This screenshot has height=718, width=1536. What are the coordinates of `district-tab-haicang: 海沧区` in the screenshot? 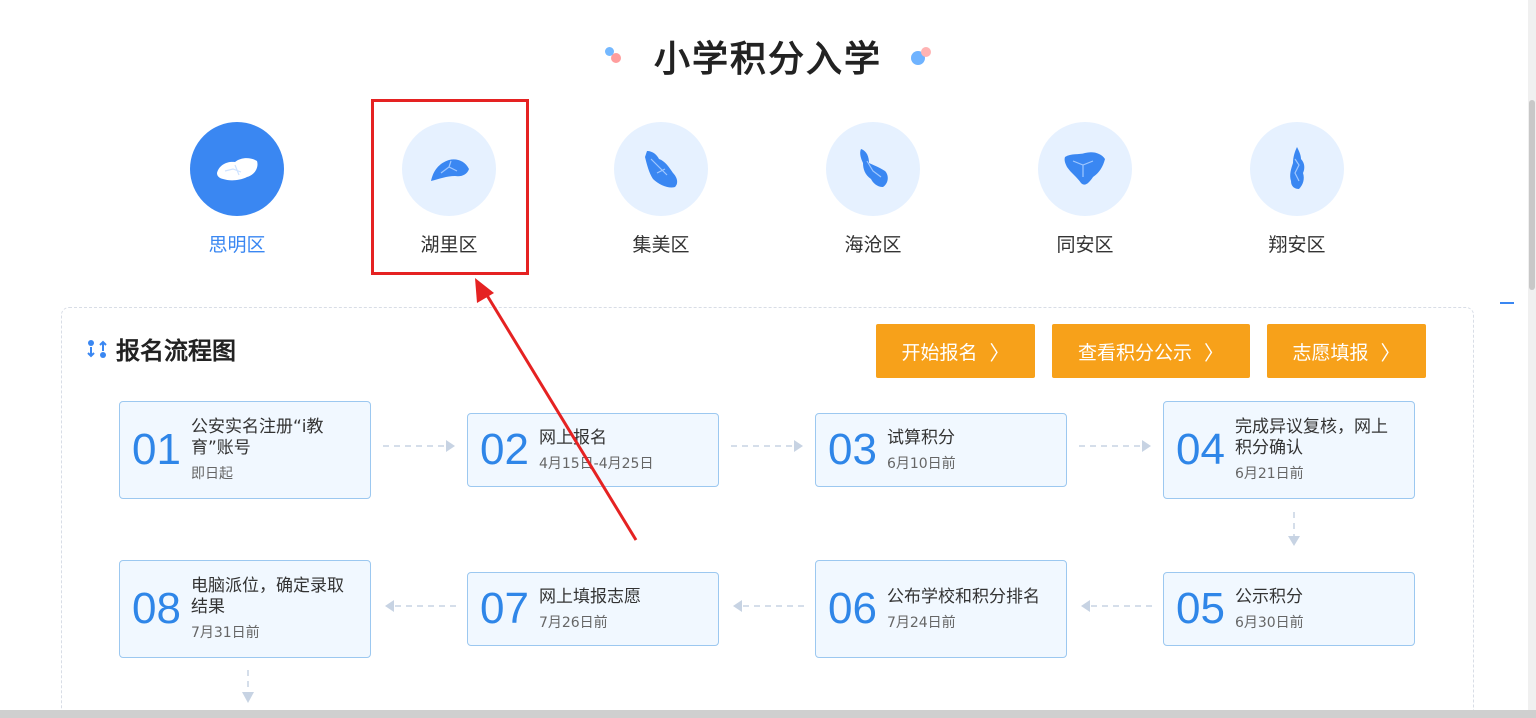 It's located at (873, 189).